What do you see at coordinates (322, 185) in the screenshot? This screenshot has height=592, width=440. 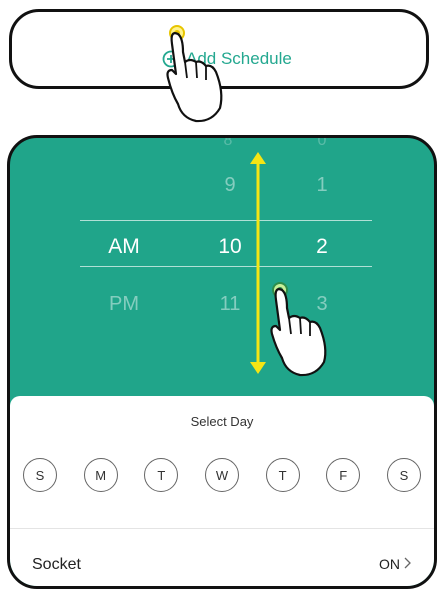 I see `minute-above: 1` at bounding box center [322, 185].